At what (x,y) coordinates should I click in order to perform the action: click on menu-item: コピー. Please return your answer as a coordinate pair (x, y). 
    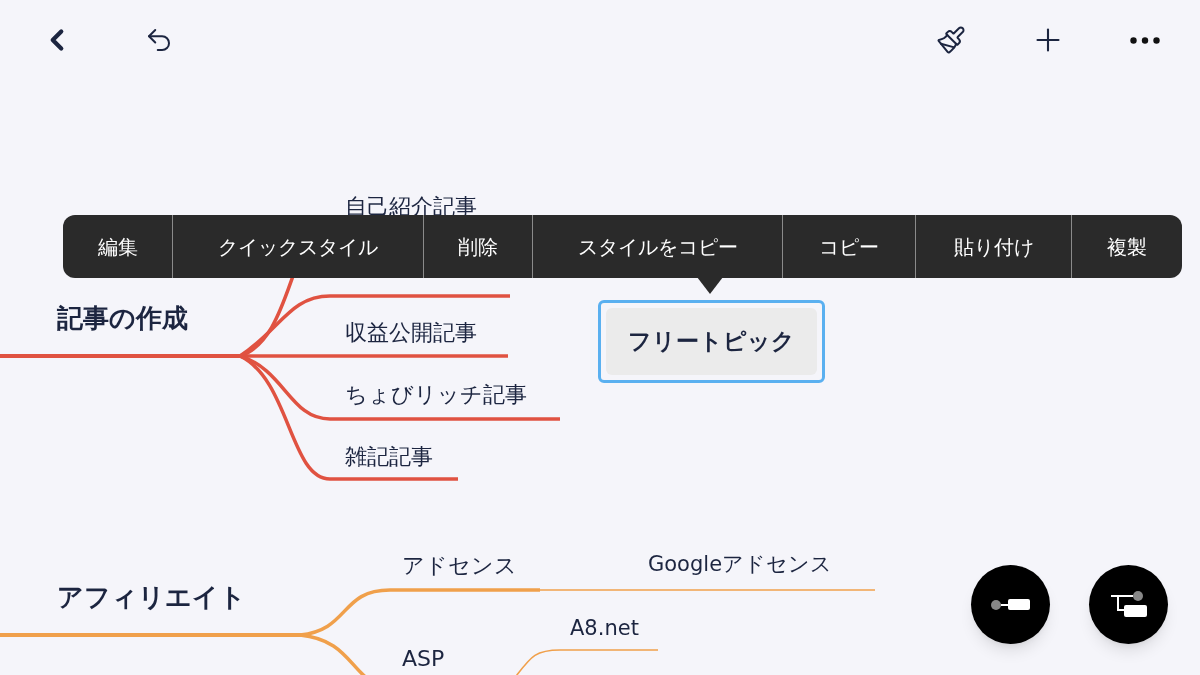
    Looking at the image, I should click on (848, 246).